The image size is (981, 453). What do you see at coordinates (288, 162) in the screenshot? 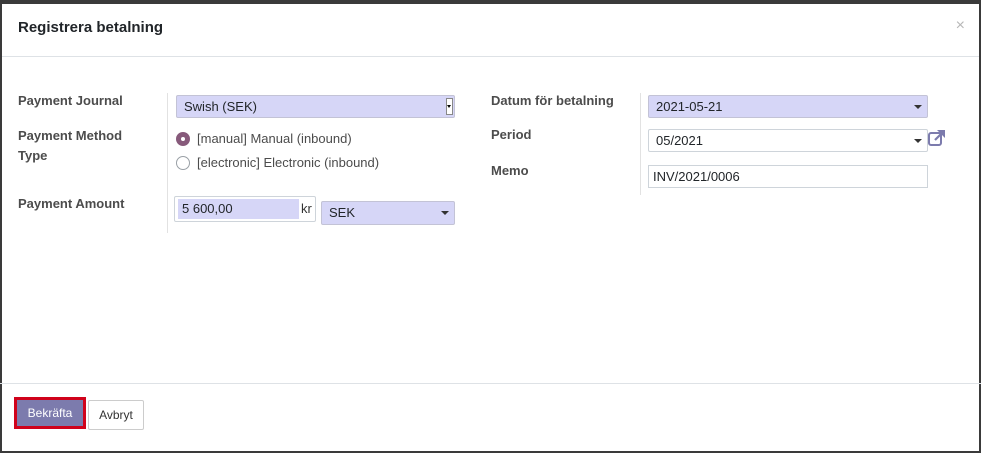
I see `payment-method-electronic-label: [electronic] Electronic (inbound)` at bounding box center [288, 162].